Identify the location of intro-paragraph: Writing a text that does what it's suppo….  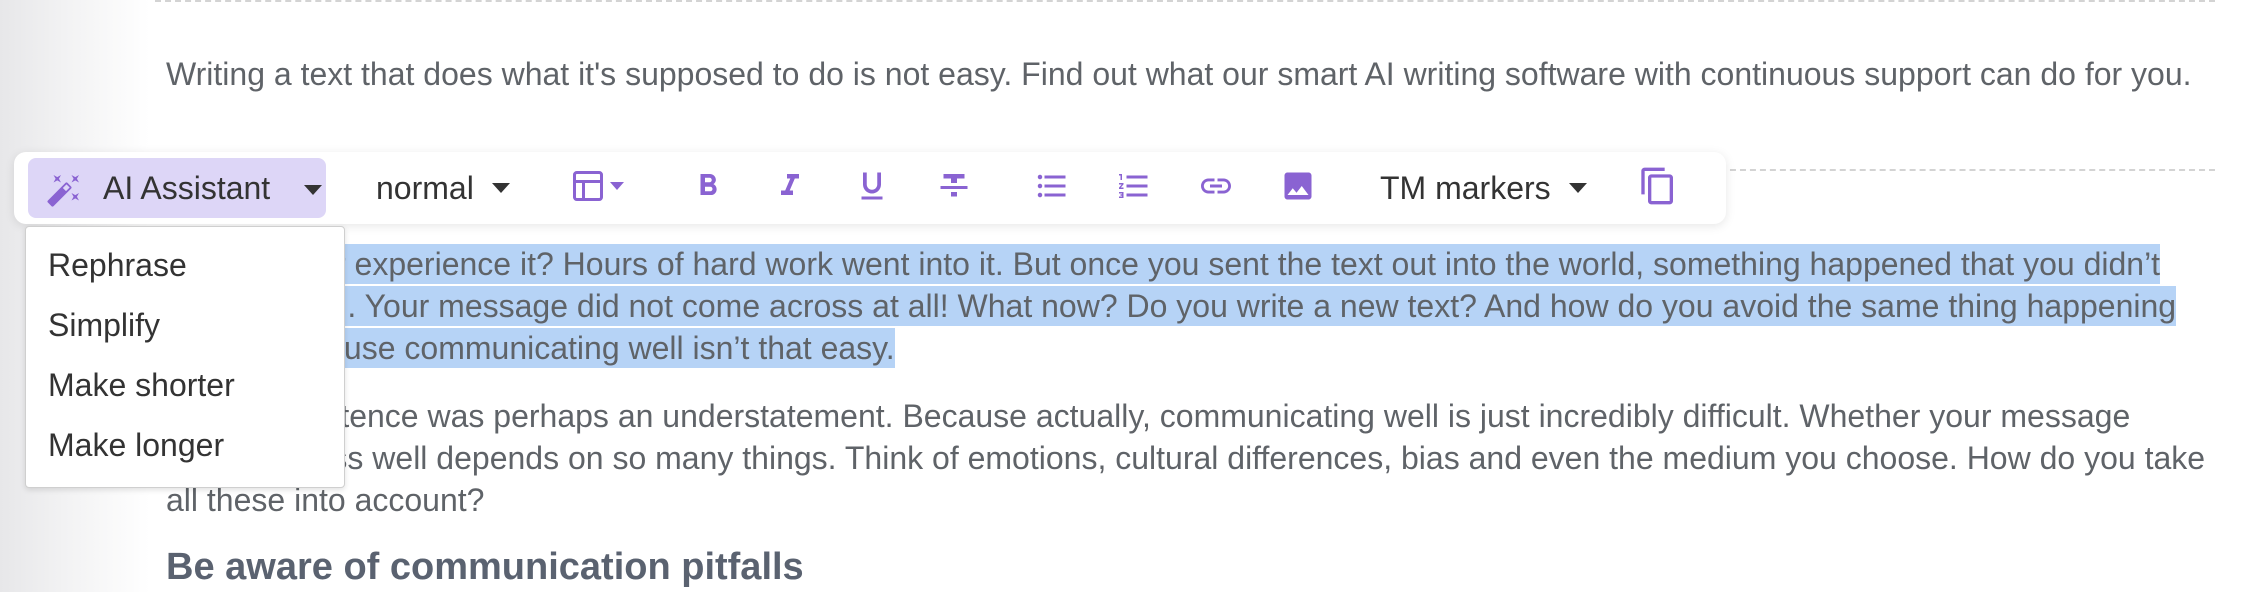
(1196, 74).